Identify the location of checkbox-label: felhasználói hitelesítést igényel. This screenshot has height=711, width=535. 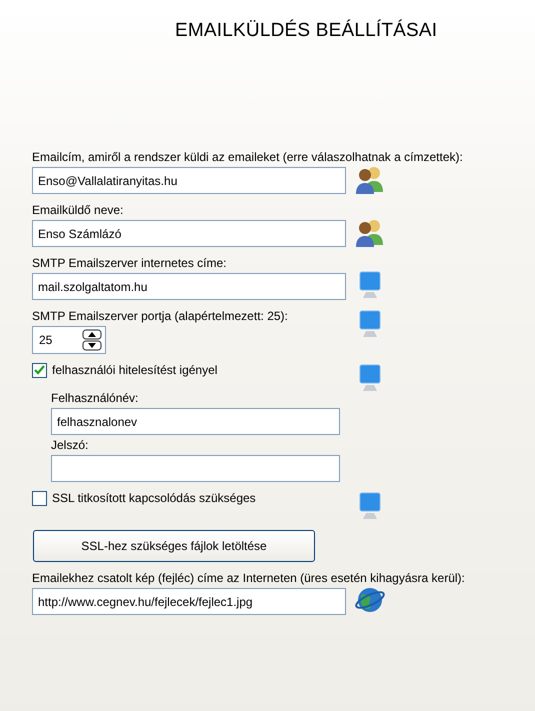
(135, 370).